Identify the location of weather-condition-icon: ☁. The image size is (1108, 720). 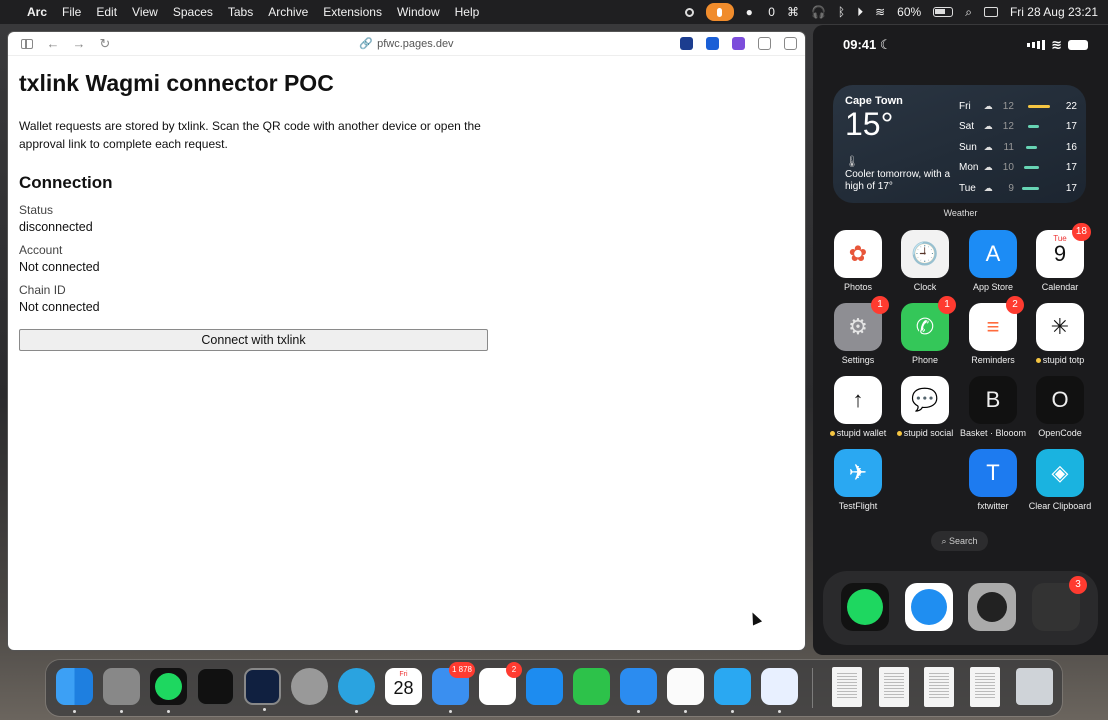
(988, 187).